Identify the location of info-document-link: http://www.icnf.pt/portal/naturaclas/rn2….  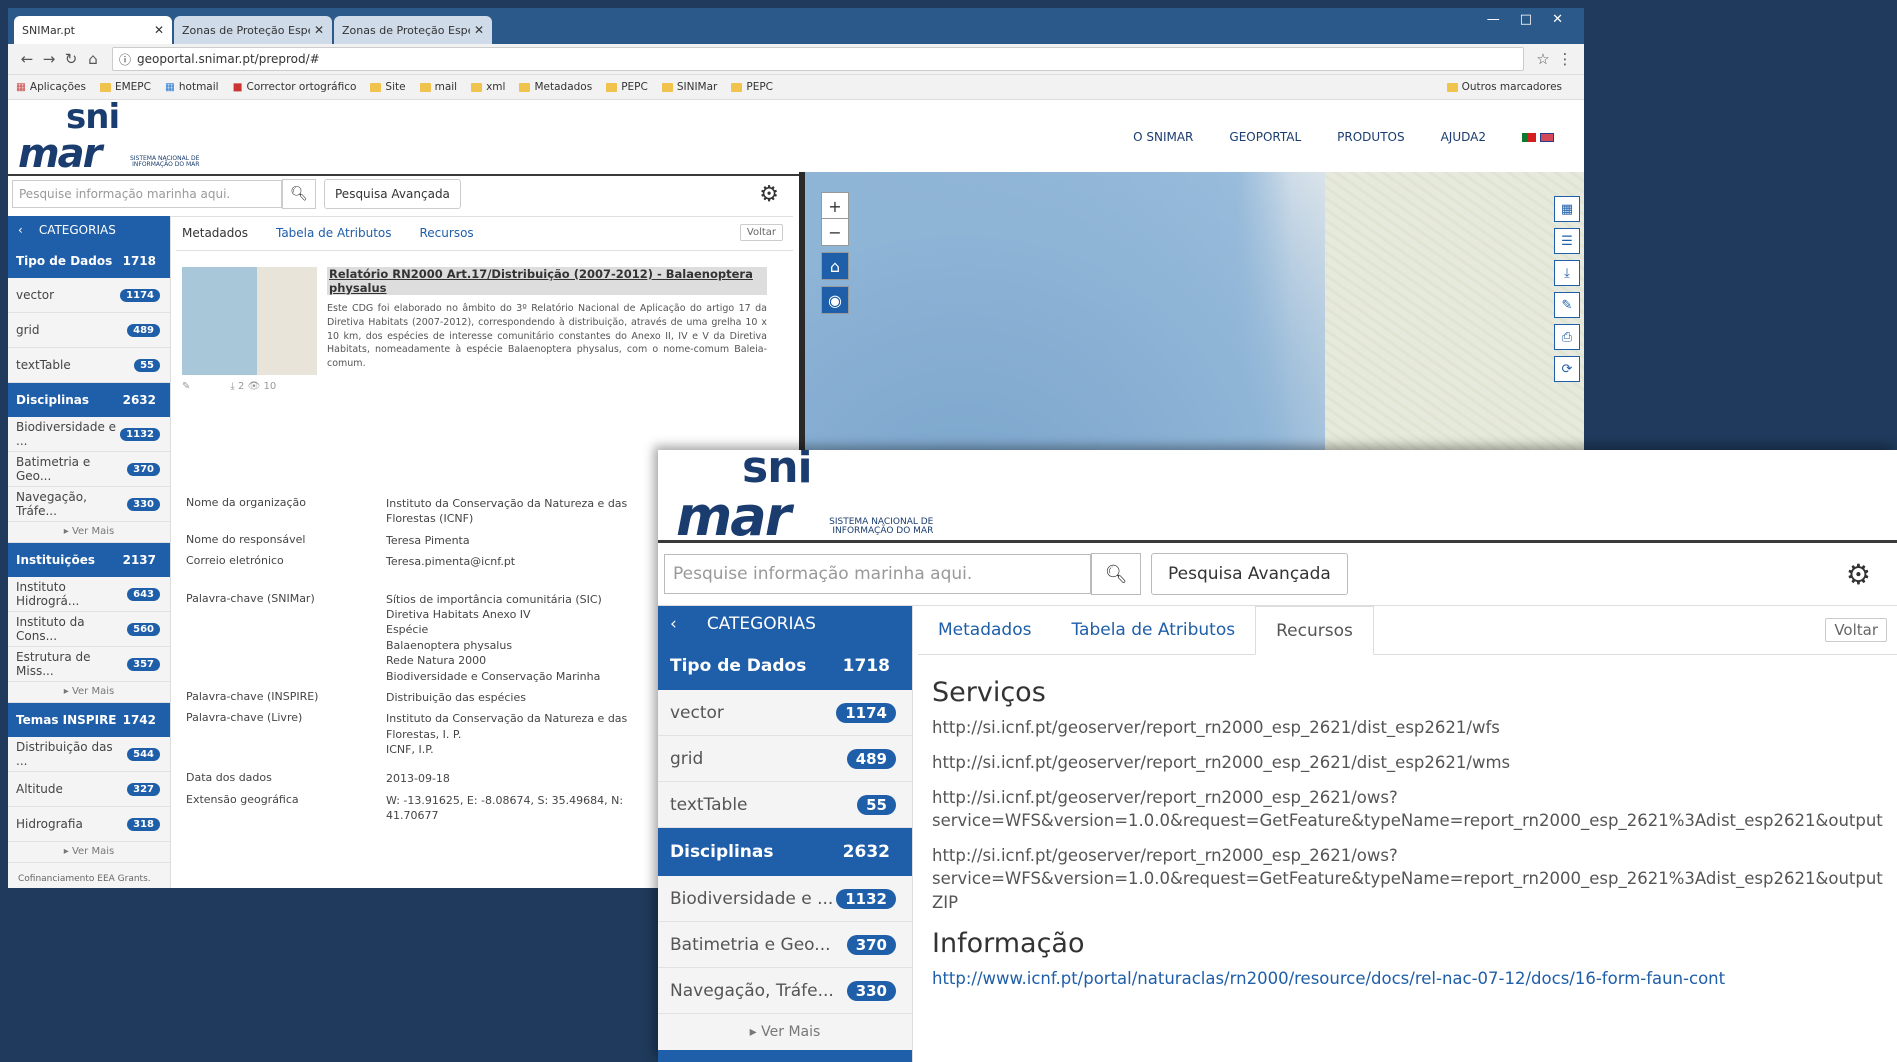
(1407, 978).